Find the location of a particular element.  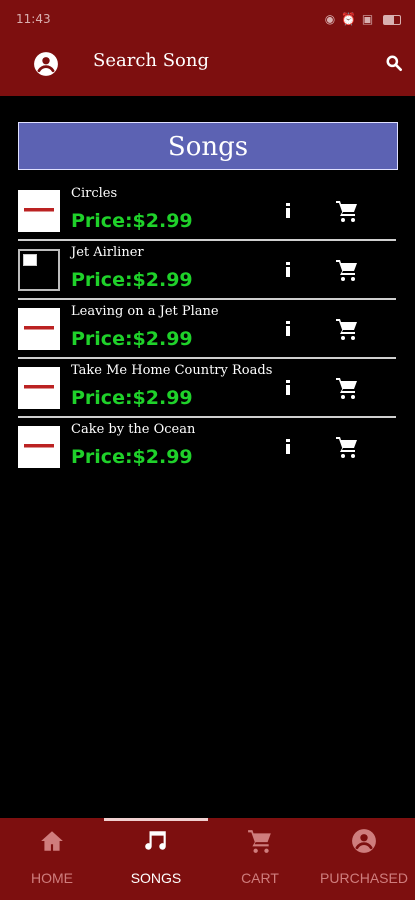

nav-songs-label: SONGS is located at coordinates (156, 878).